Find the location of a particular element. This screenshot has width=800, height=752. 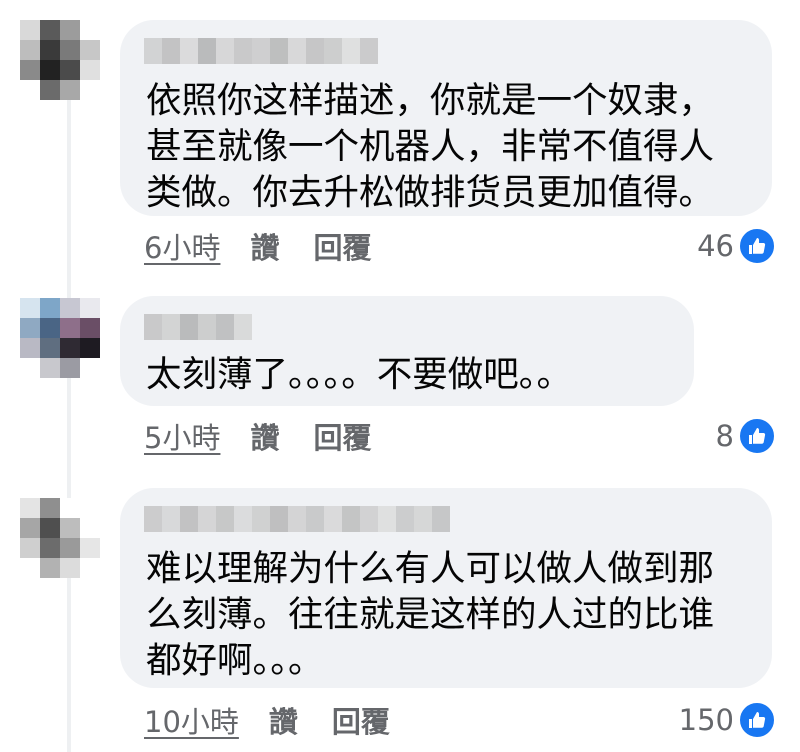

reaction-summary: 8 is located at coordinates (746, 436).